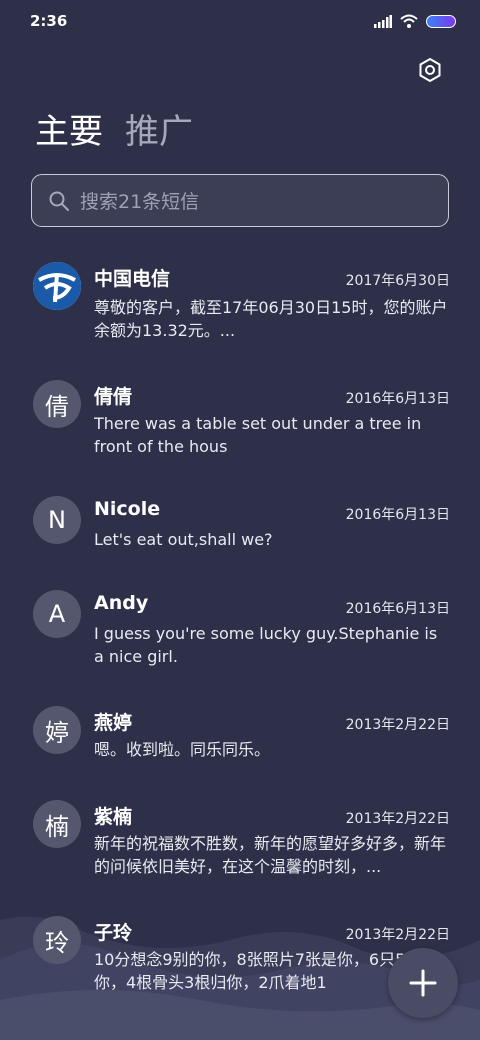  What do you see at coordinates (240, 200) in the screenshot?
I see `search-input: 搜索21条短信` at bounding box center [240, 200].